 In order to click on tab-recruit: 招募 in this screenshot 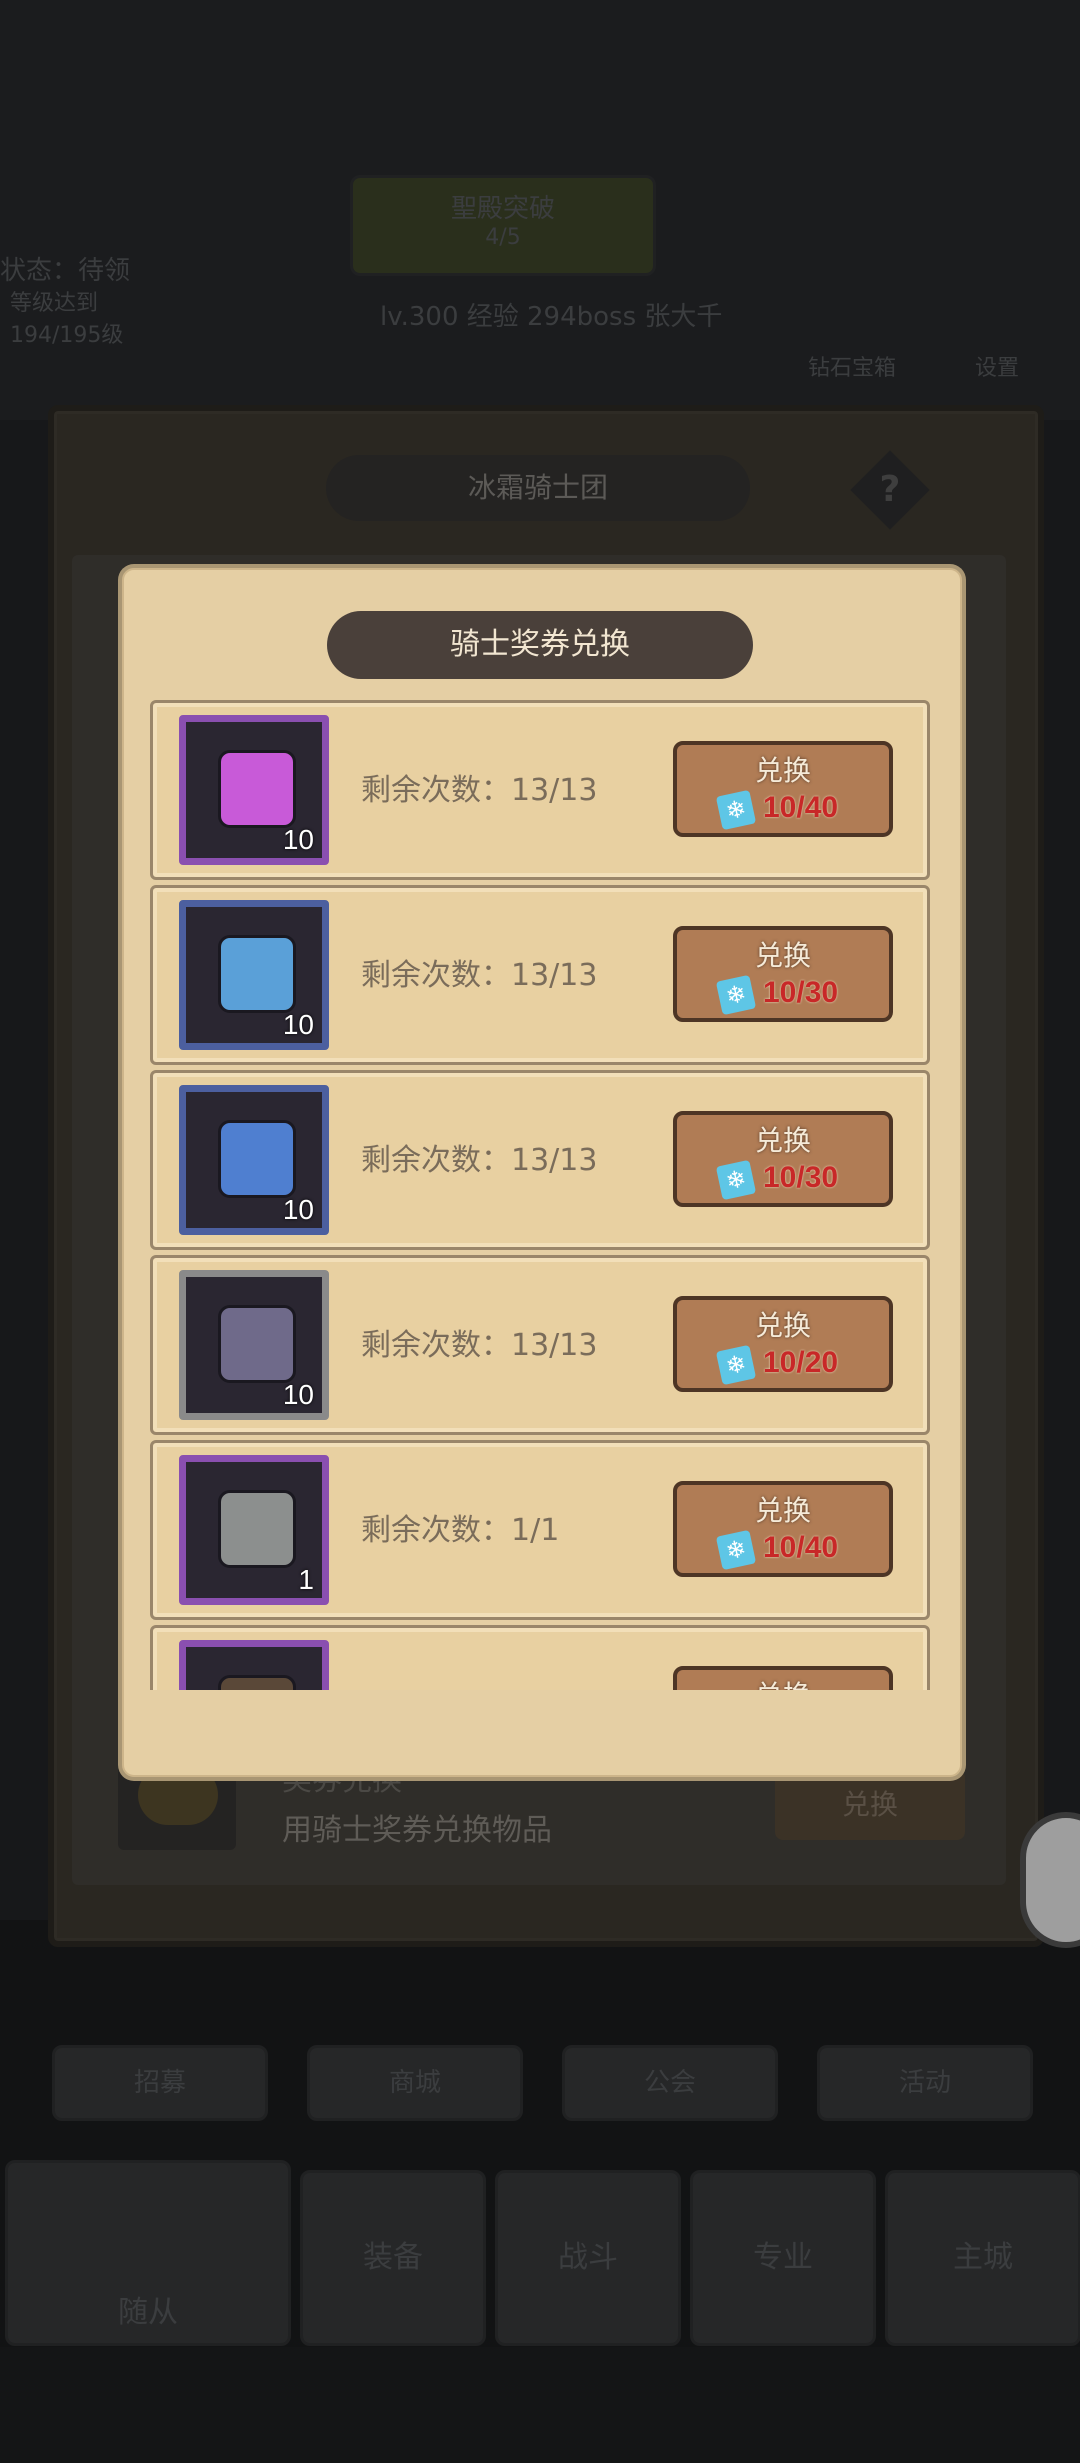, I will do `click(160, 2083)`.